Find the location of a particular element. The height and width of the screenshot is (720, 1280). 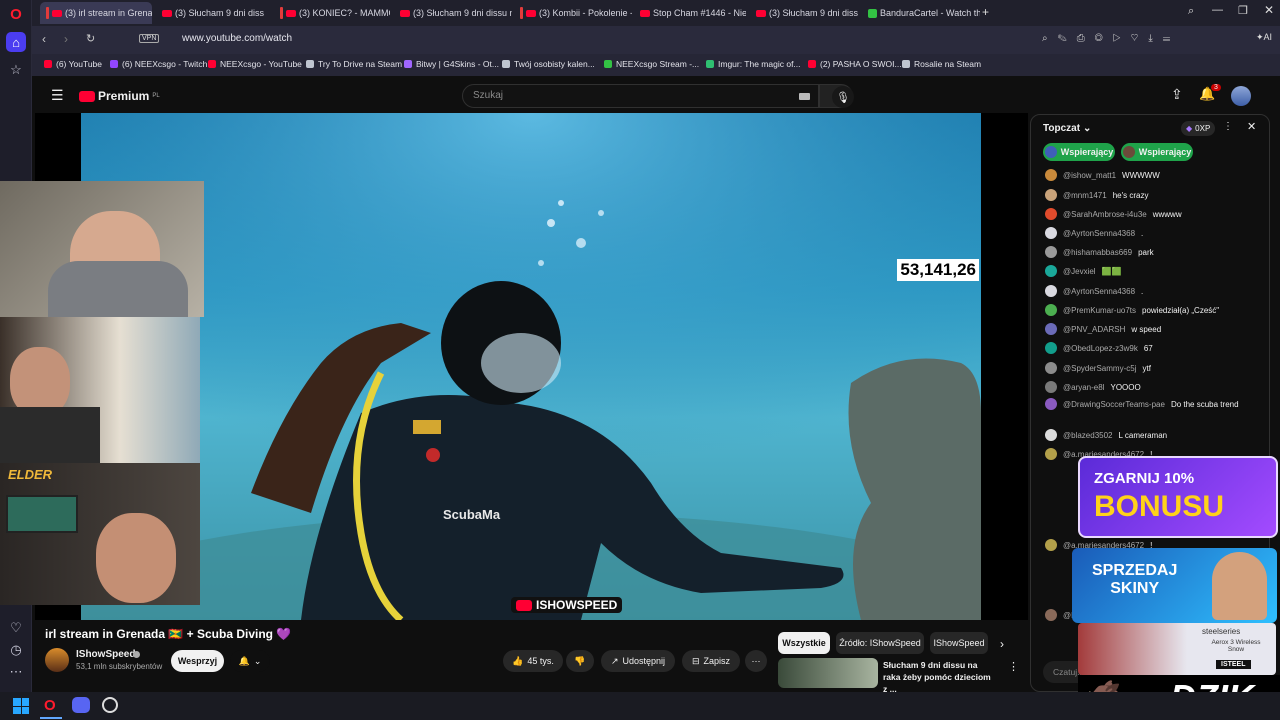

tab-1: (3) Słucham 9 dni diss is located at coordinates (212, 13).